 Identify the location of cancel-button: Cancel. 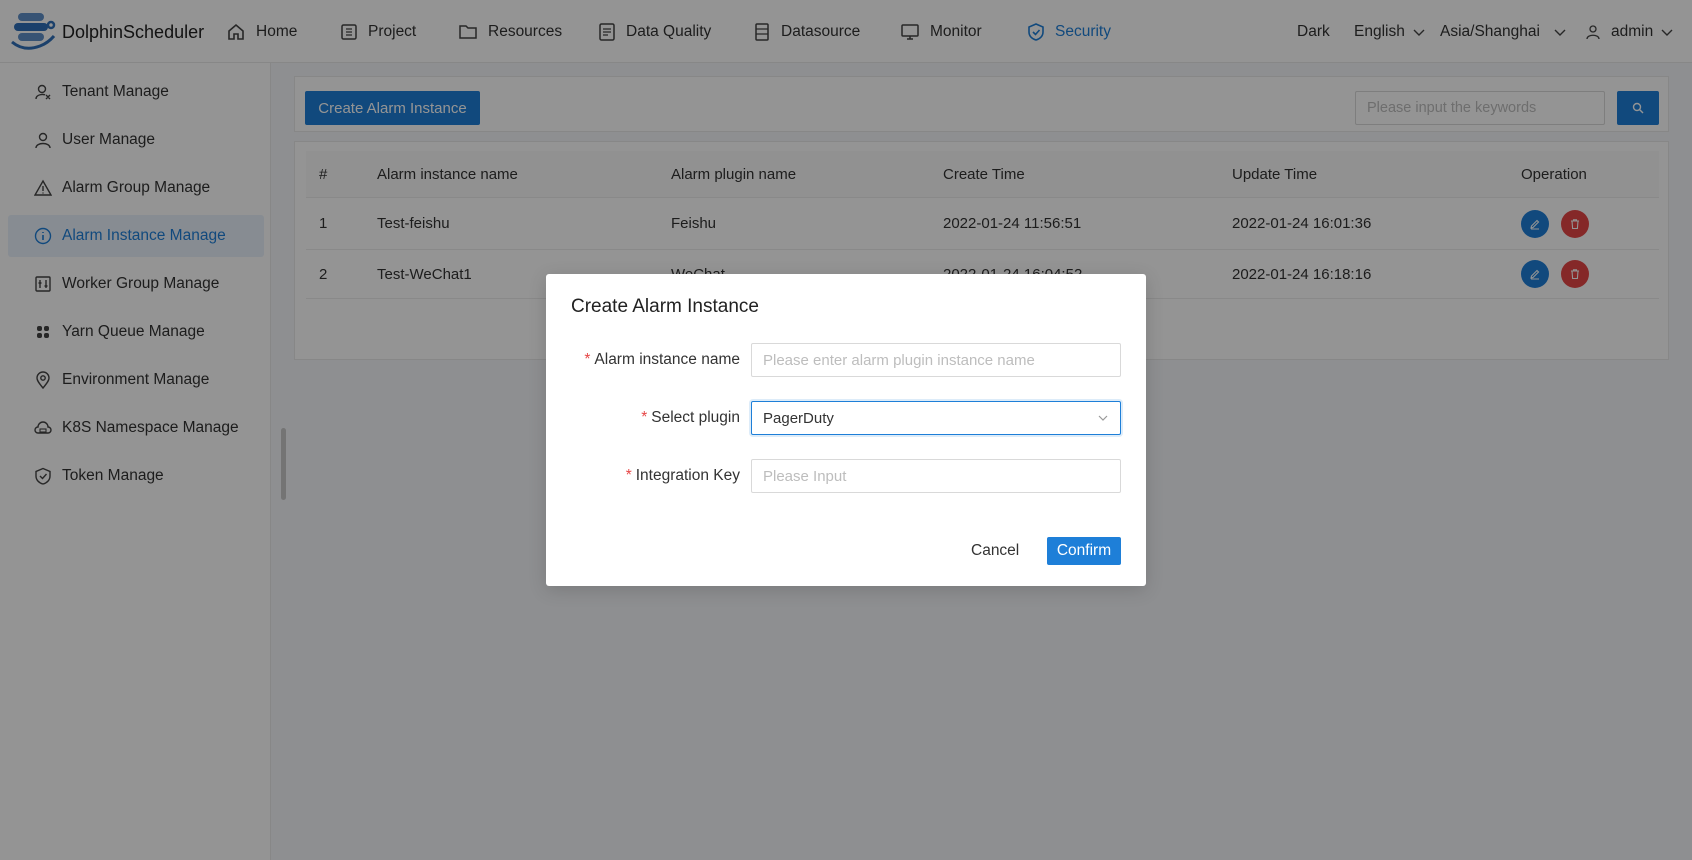
(995, 551).